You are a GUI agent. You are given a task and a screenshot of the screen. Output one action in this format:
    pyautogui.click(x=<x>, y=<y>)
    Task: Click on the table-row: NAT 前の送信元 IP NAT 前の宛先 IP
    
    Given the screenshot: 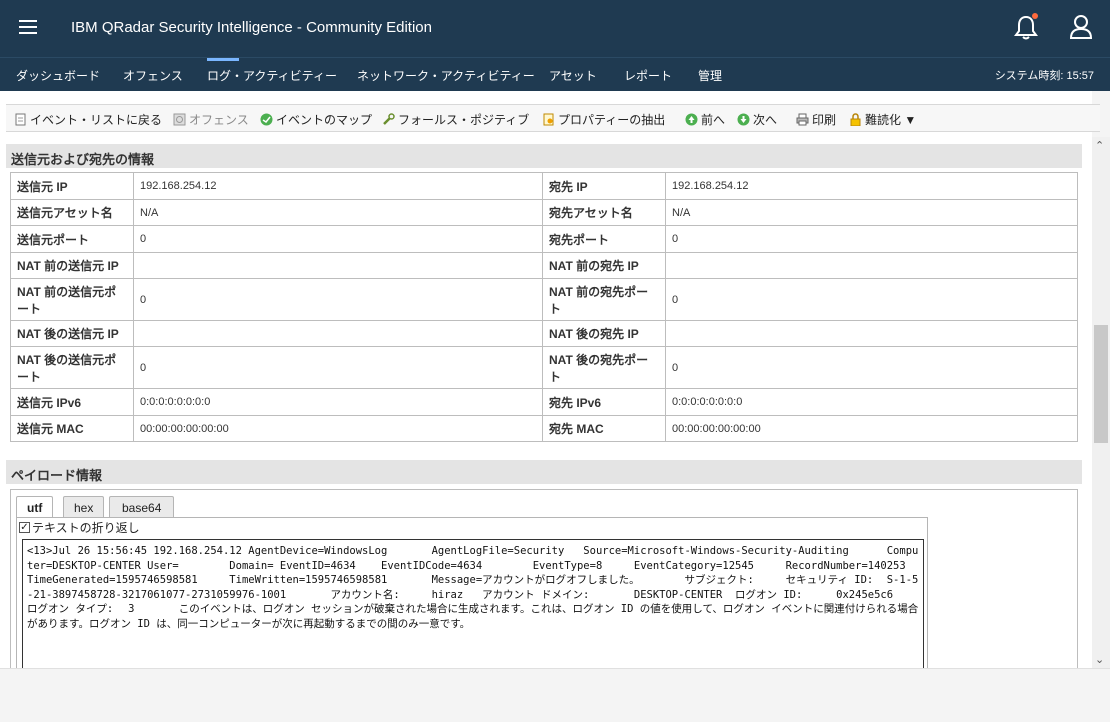 What is the action you would take?
    pyautogui.click(x=544, y=265)
    